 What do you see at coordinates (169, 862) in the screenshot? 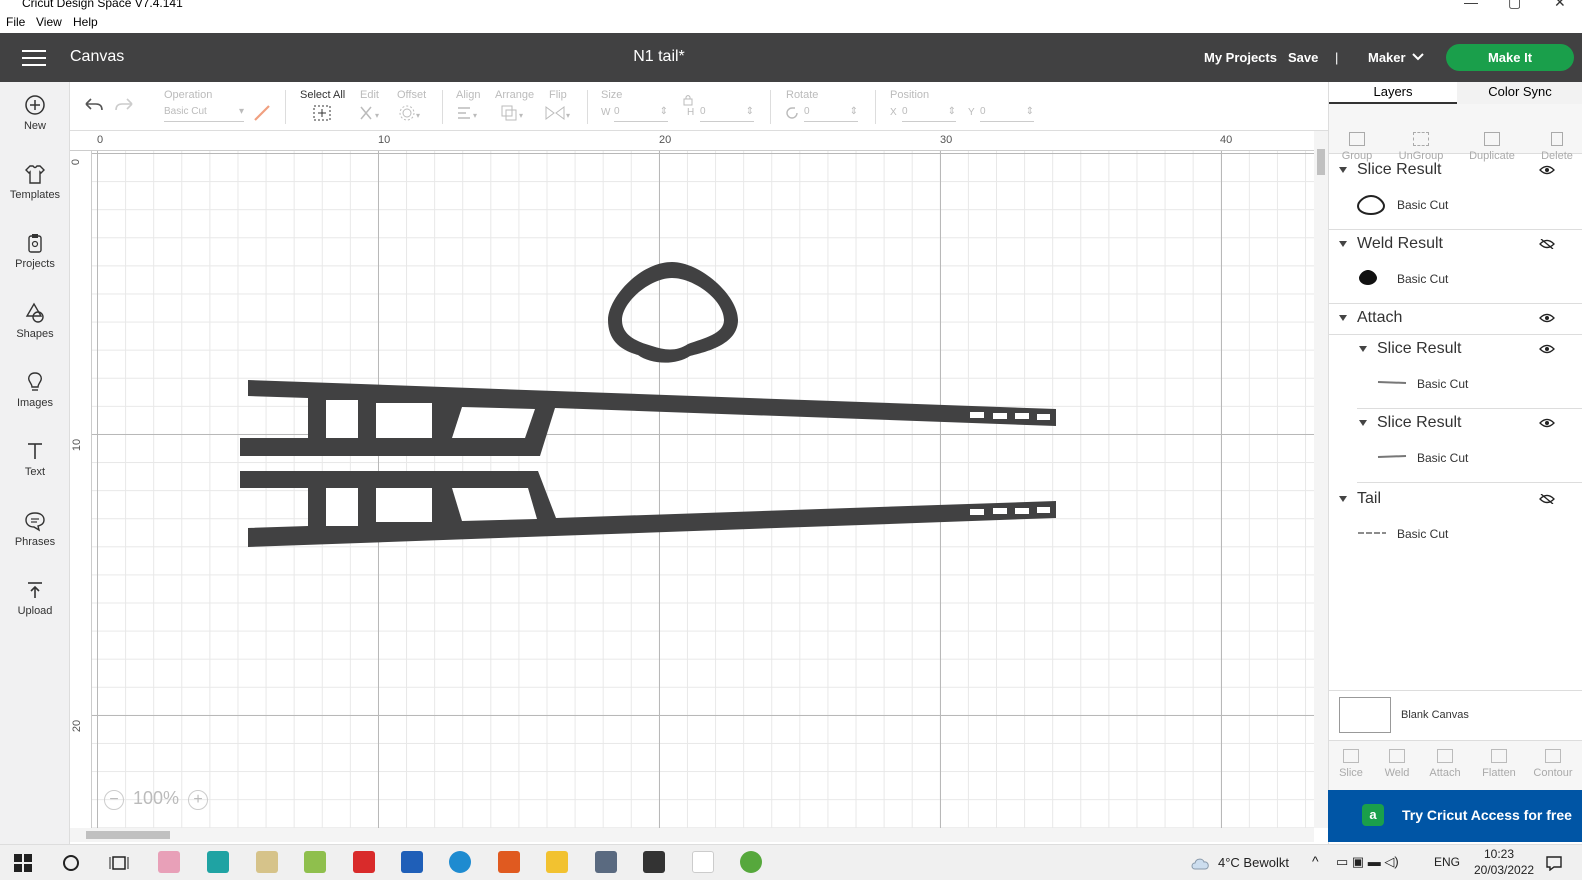
I see `paint-app-icon` at bounding box center [169, 862].